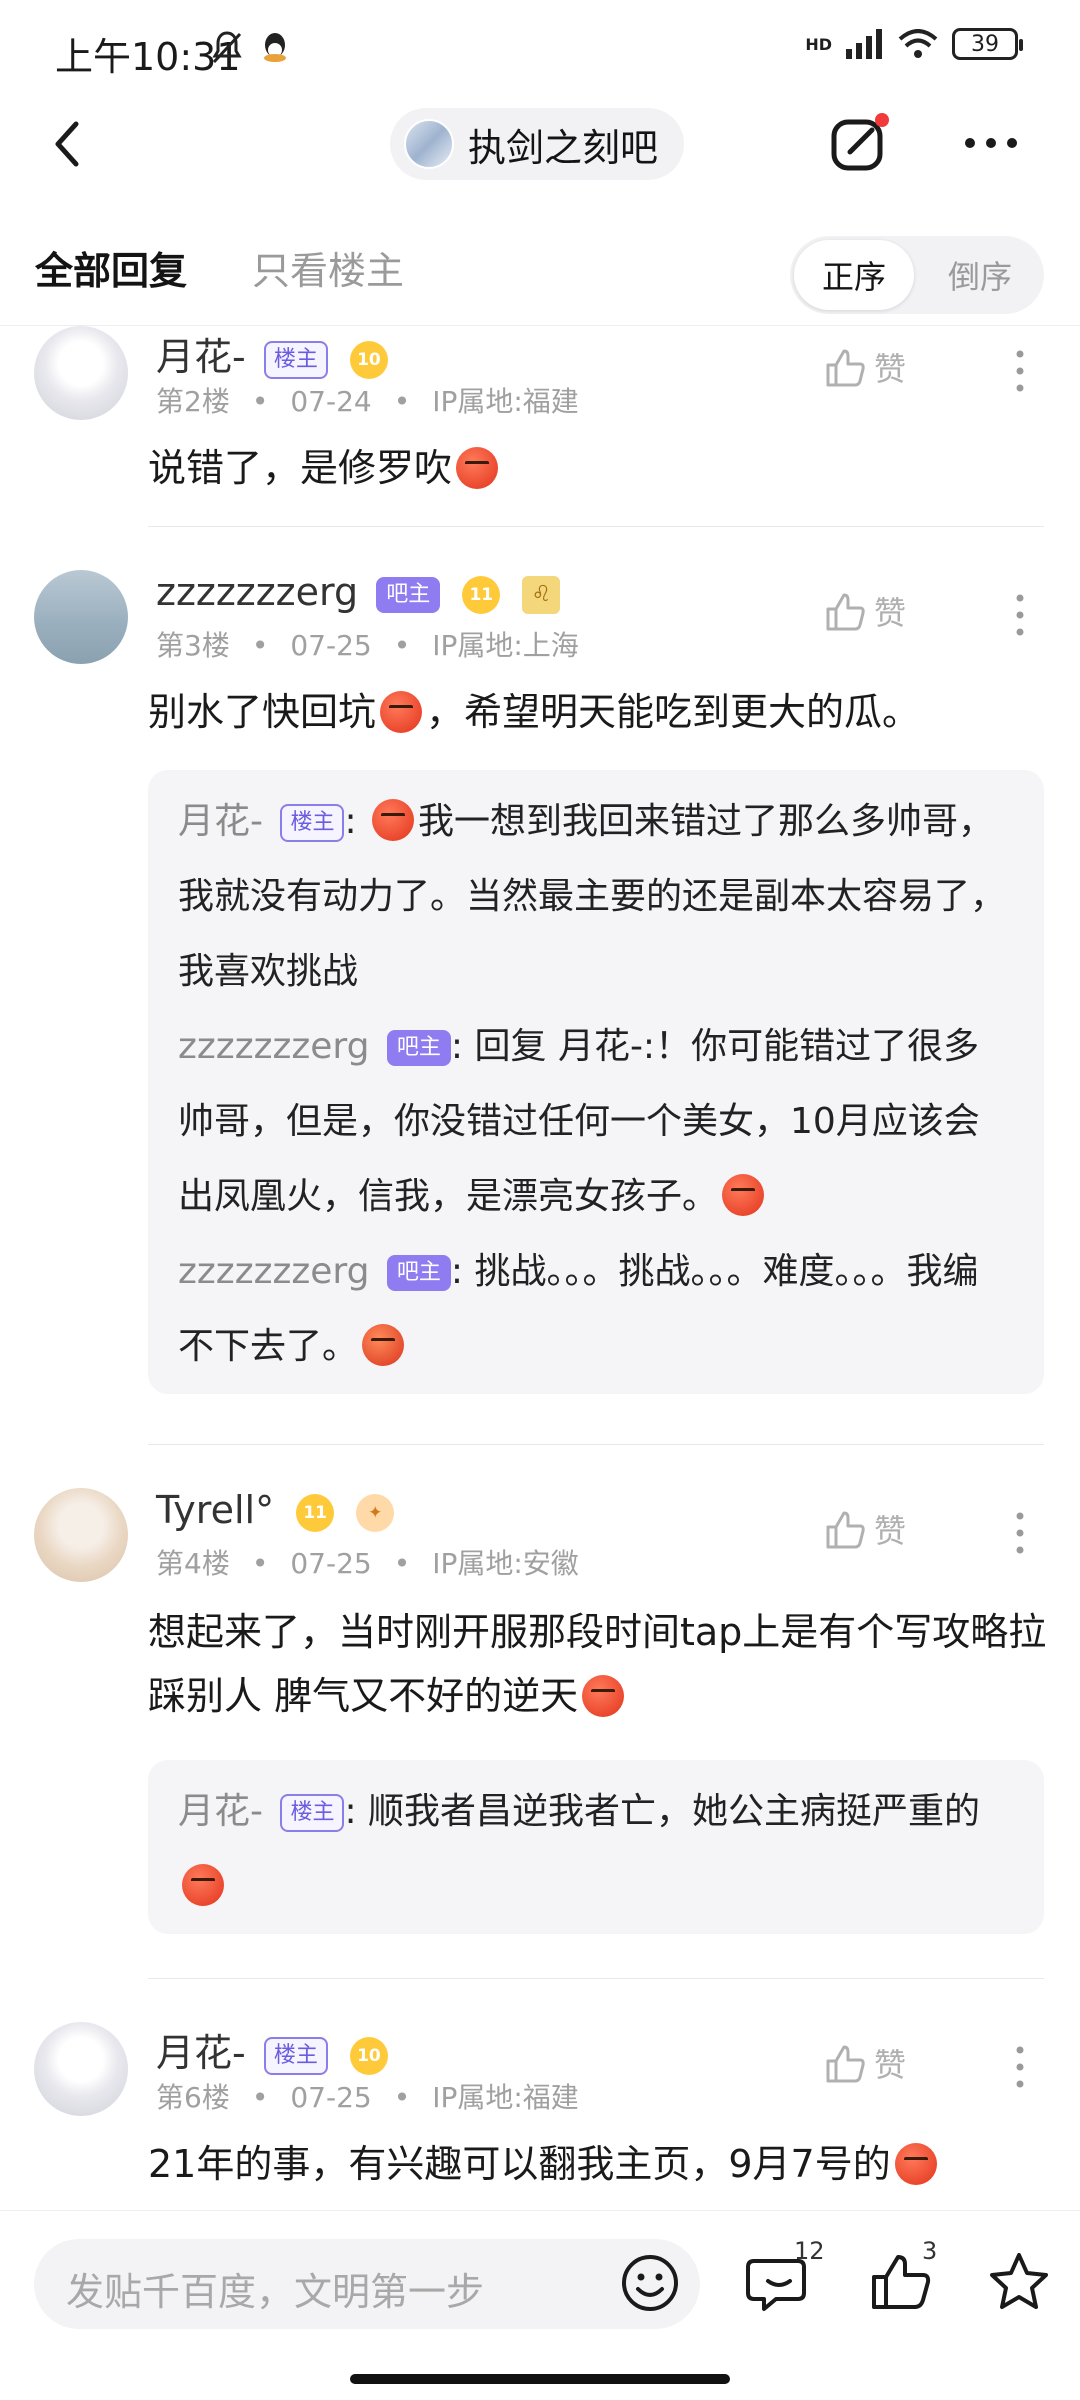 This screenshot has height=2400, width=1080. I want to click on post-text: 21年的事，有兴趣可以翻我主页，9月7号的, so click(598, 2164).